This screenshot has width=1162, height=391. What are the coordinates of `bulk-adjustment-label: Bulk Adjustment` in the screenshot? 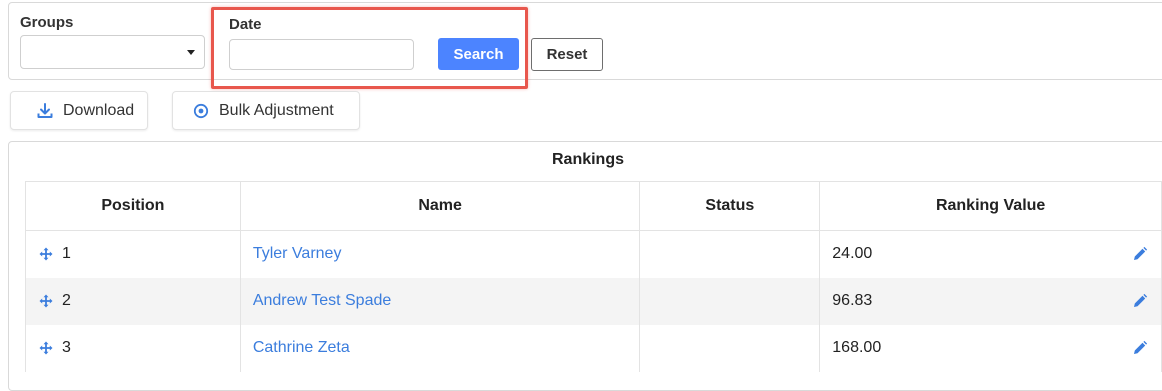 It's located at (276, 110).